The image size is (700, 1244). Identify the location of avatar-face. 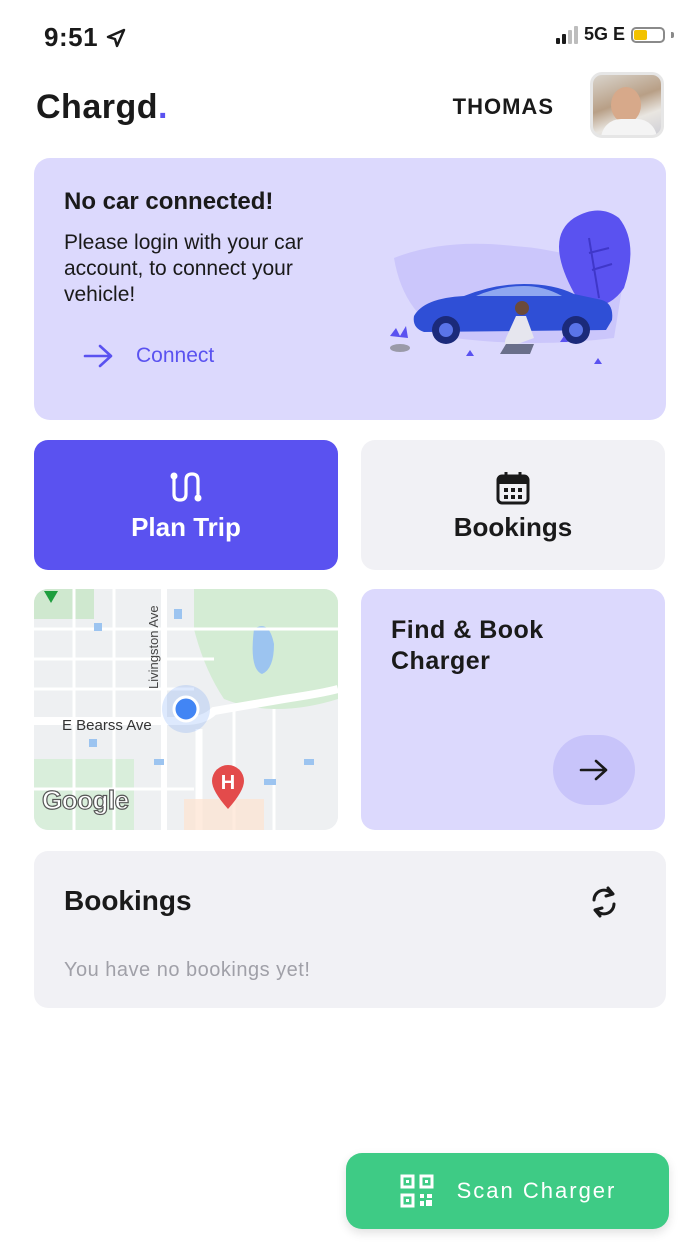
(626, 105).